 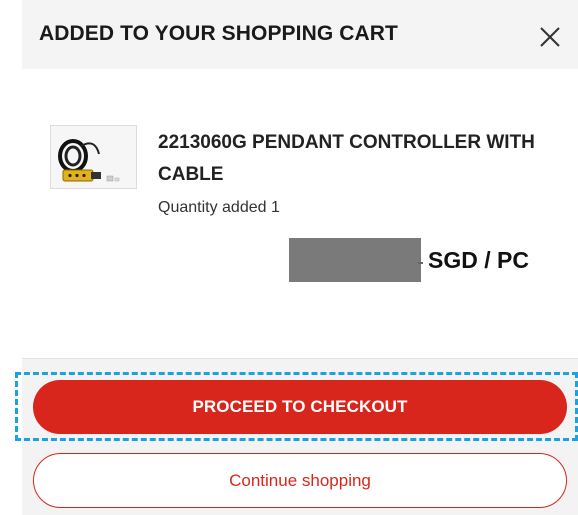 I want to click on product-thumbnail, so click(x=93, y=157).